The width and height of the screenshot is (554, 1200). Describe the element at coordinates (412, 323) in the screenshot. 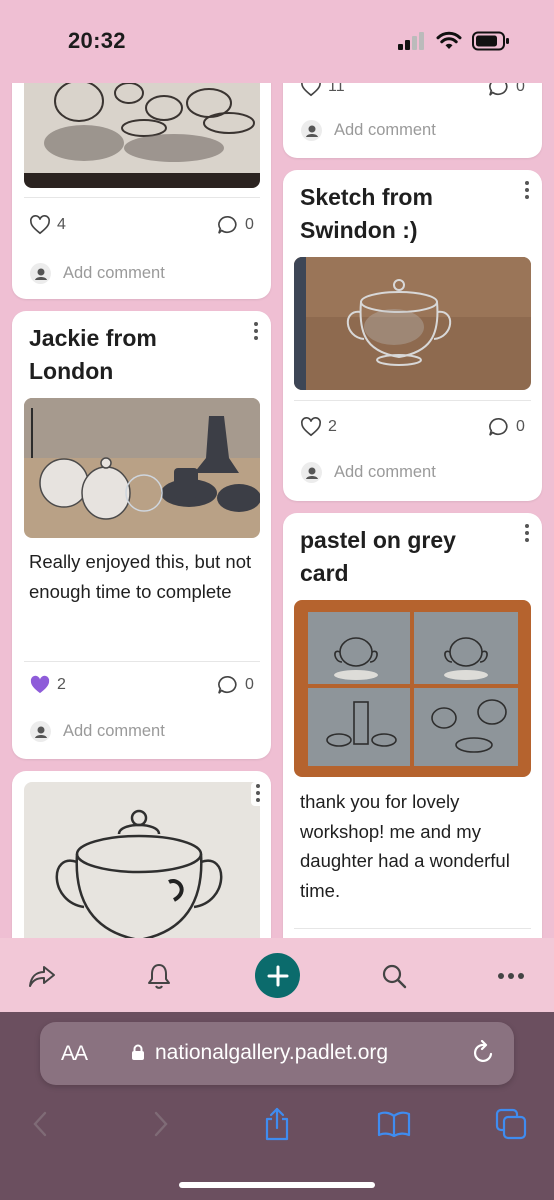

I see `post-image-swindon` at that location.